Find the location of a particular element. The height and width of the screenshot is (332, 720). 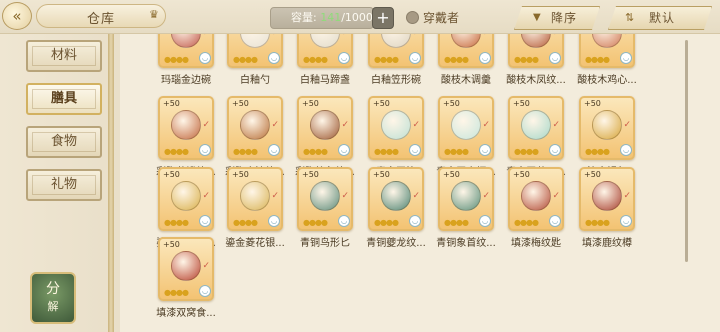

title-tab: 仓库 ♛ is located at coordinates (101, 16).